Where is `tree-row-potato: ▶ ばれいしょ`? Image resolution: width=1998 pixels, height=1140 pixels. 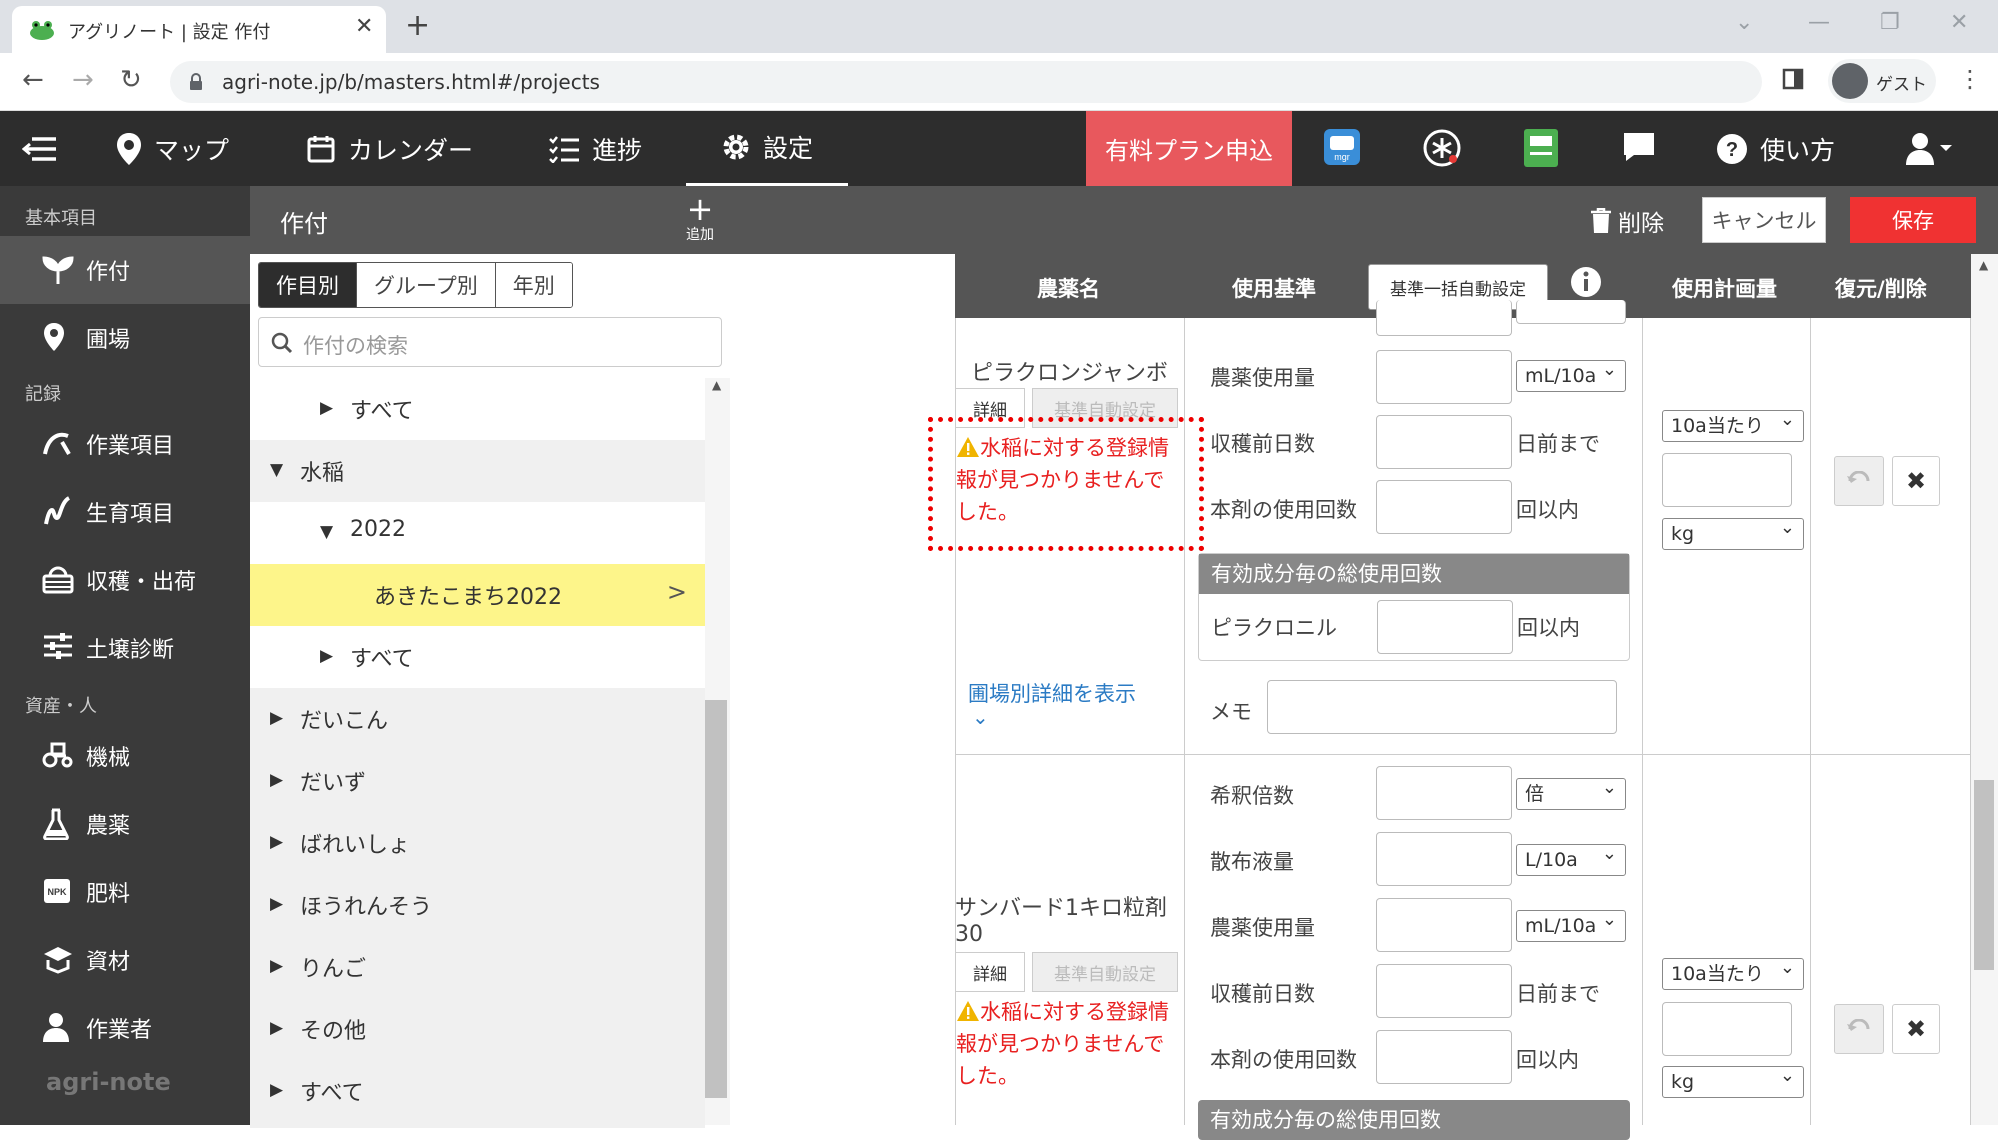
tree-row-potato: ▶ ばれいしょ is located at coordinates (477, 843).